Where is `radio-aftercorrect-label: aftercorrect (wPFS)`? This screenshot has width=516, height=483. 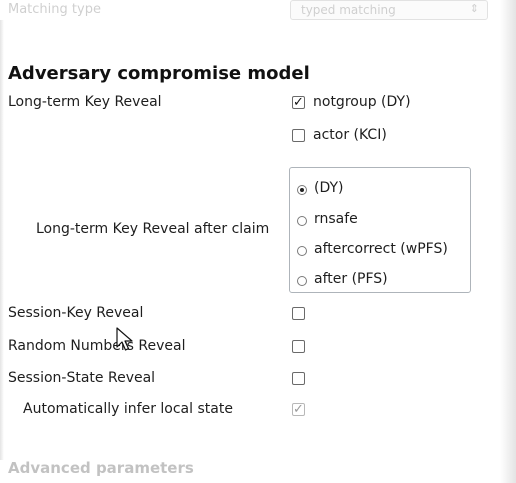 radio-aftercorrect-label: aftercorrect (wPFS) is located at coordinates (381, 249).